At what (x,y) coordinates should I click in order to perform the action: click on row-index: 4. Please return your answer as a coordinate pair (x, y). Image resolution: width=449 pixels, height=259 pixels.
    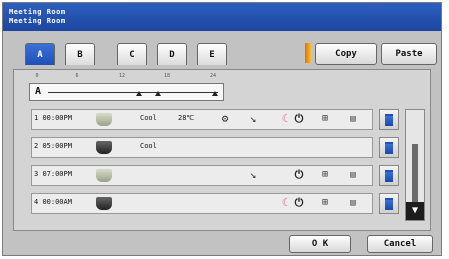
    Looking at the image, I should click on (36, 202).